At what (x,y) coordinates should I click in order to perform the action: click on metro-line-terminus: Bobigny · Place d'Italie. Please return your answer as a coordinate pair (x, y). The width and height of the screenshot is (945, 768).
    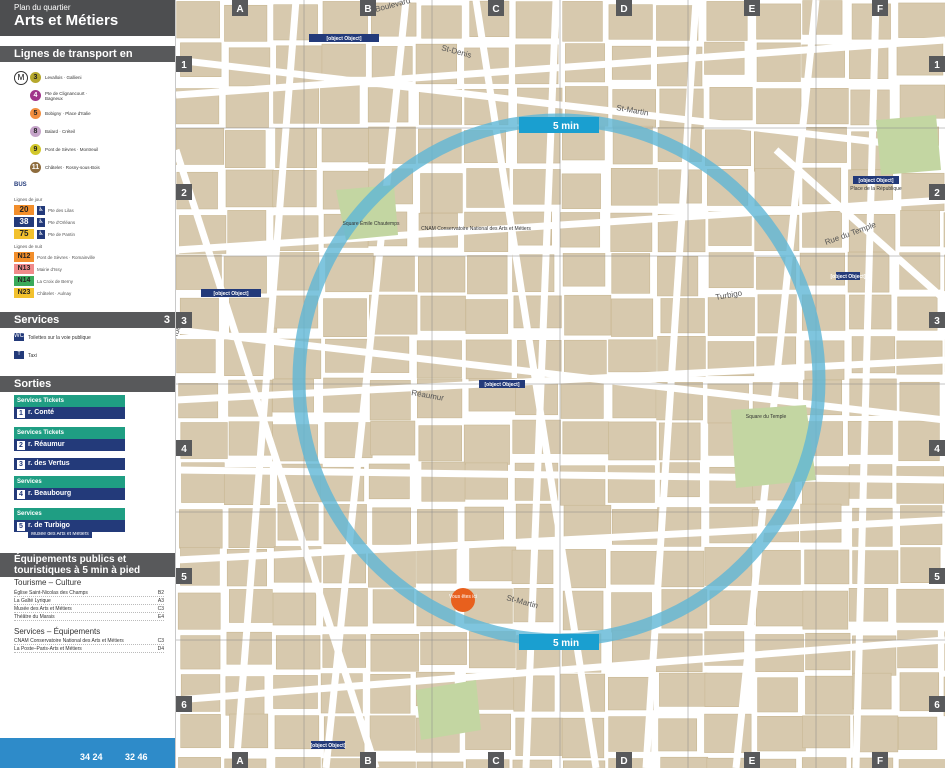
    Looking at the image, I should click on (68, 113).